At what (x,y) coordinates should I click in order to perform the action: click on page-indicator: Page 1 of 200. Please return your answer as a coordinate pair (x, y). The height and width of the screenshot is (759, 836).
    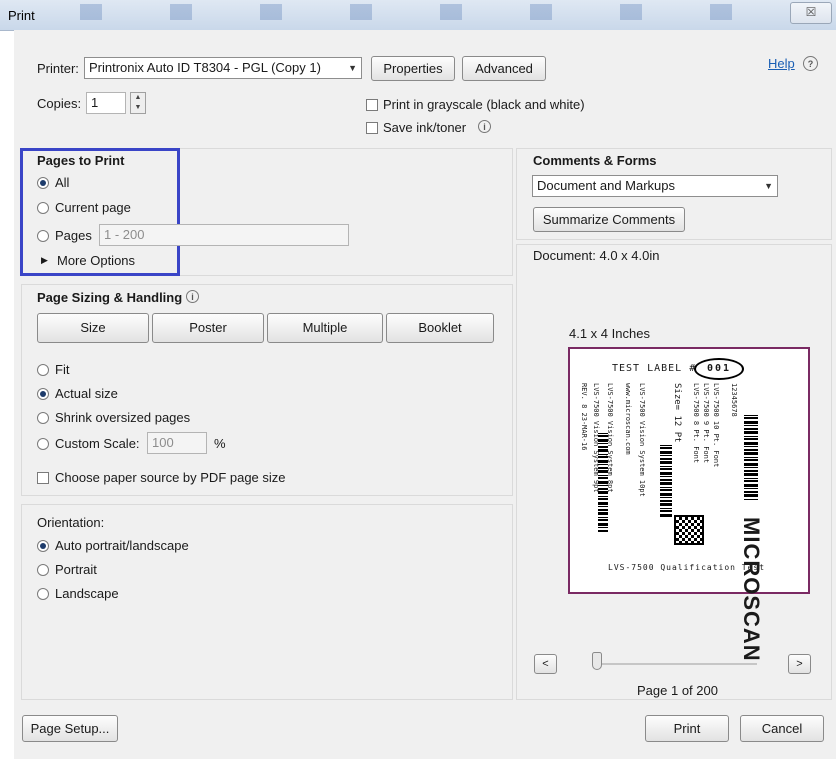
    Looking at the image, I should click on (677, 690).